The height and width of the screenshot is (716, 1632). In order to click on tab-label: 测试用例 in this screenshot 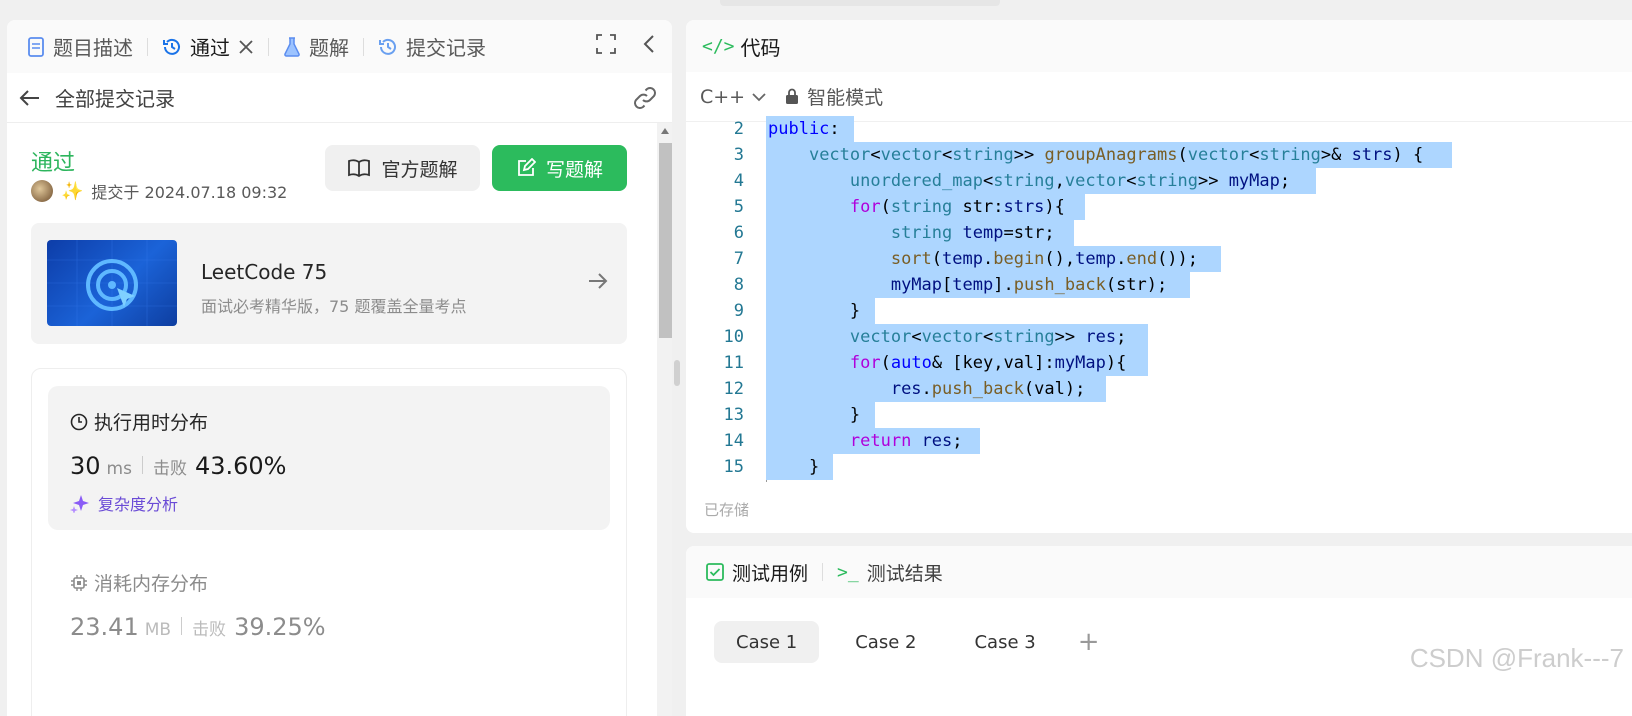, I will do `click(770, 573)`.